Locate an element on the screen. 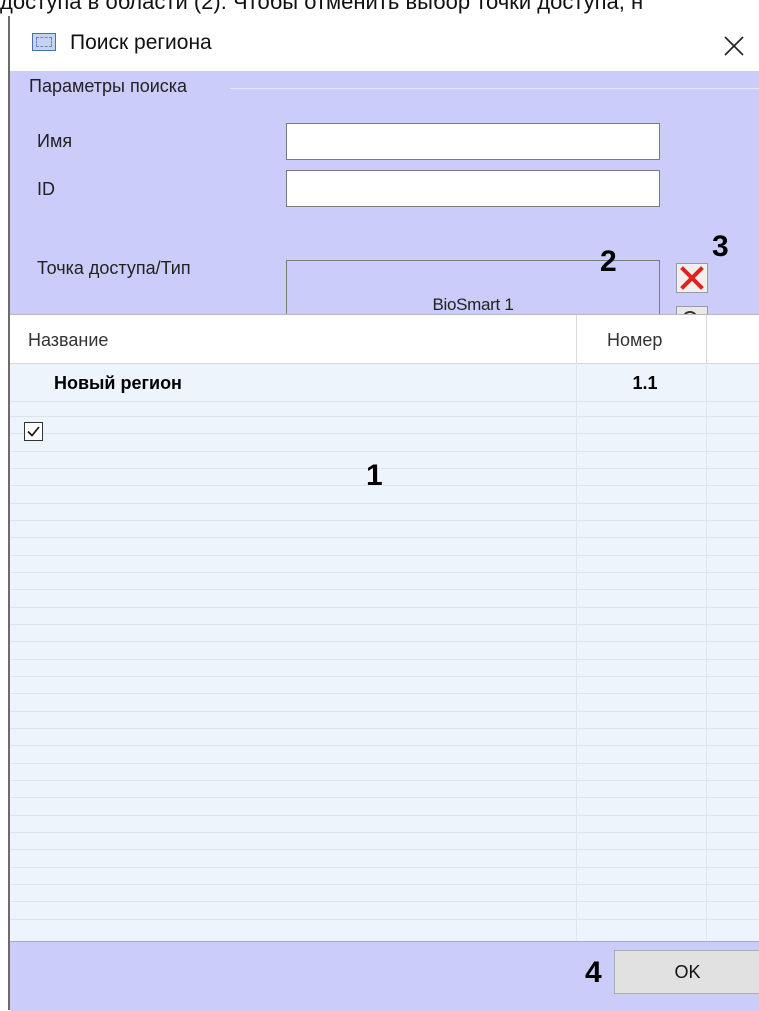  column-header-name: Название is located at coordinates (68, 340).